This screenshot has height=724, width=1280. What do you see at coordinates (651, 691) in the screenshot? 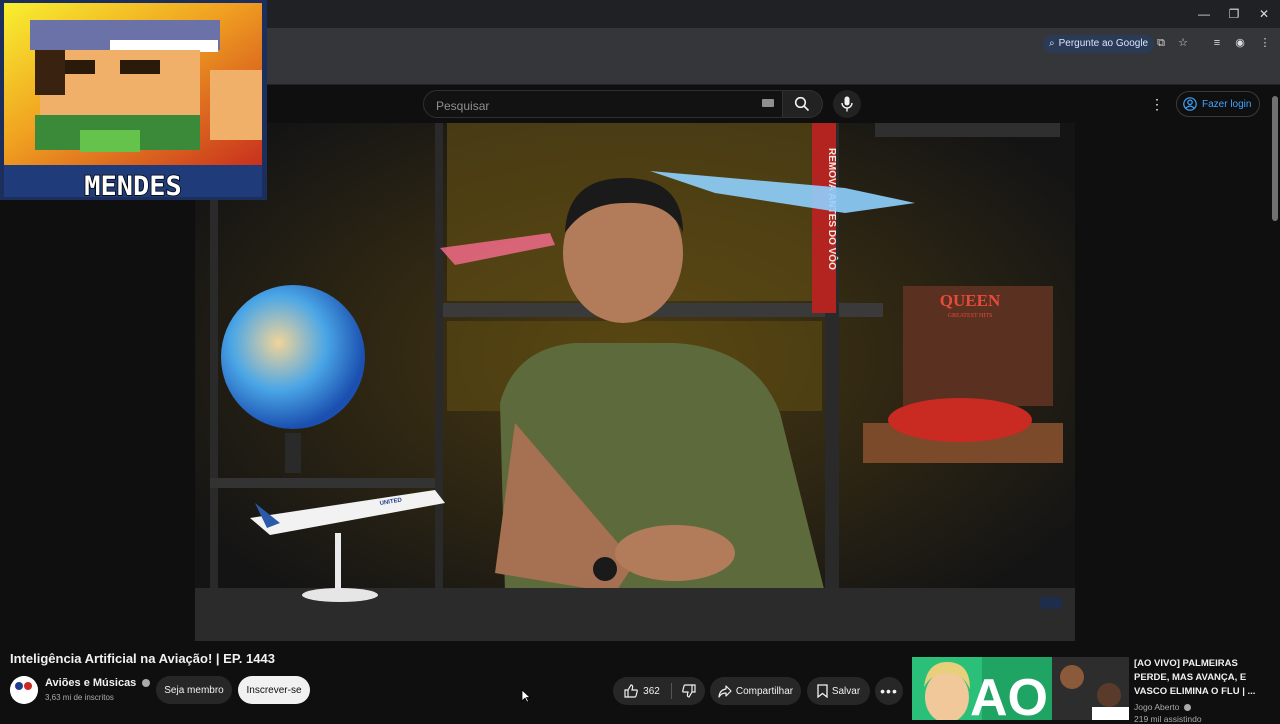
I see `like-count: 362` at bounding box center [651, 691].